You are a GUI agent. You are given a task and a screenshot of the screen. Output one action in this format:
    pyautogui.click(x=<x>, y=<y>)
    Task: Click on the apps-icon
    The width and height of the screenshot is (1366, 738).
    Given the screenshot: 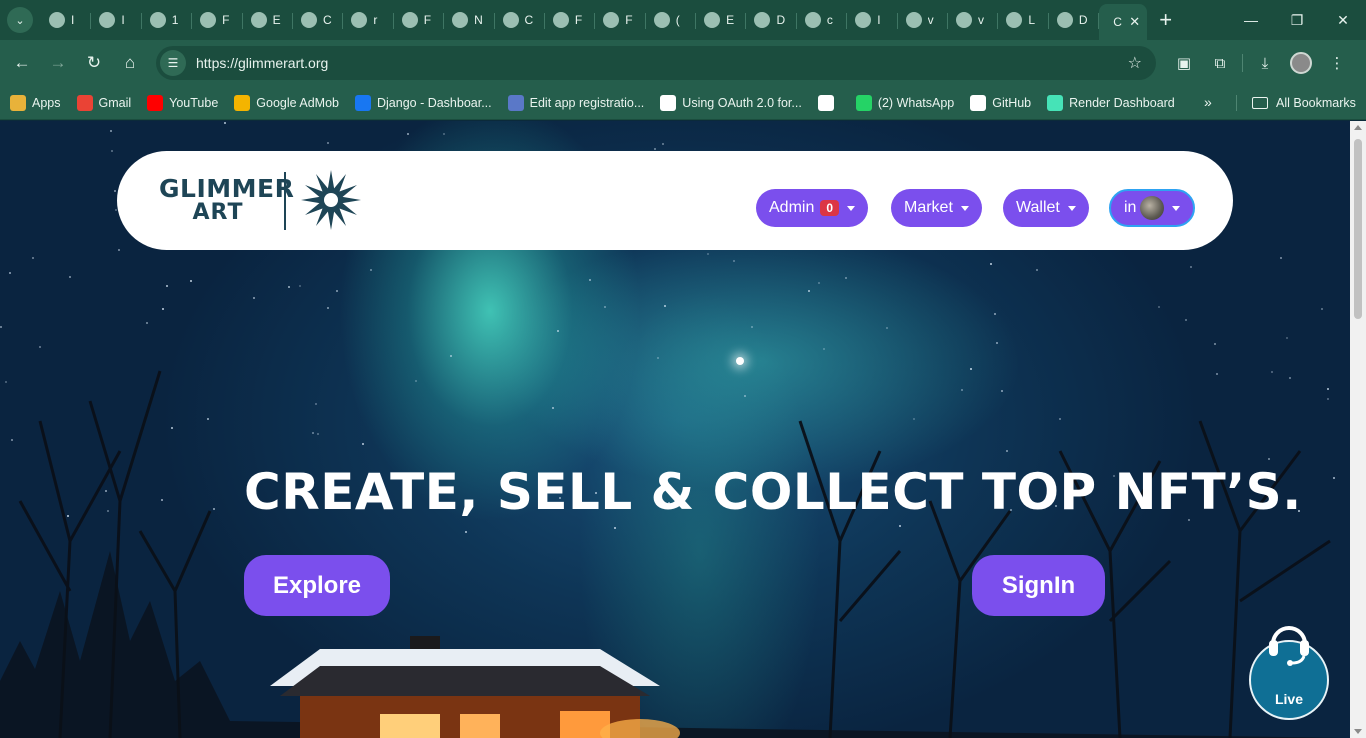 What is the action you would take?
    pyautogui.click(x=18, y=102)
    